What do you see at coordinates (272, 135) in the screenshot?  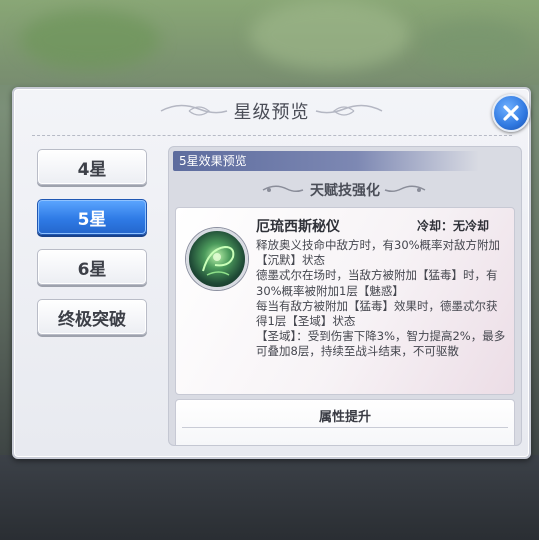 I see `title-divider` at bounding box center [272, 135].